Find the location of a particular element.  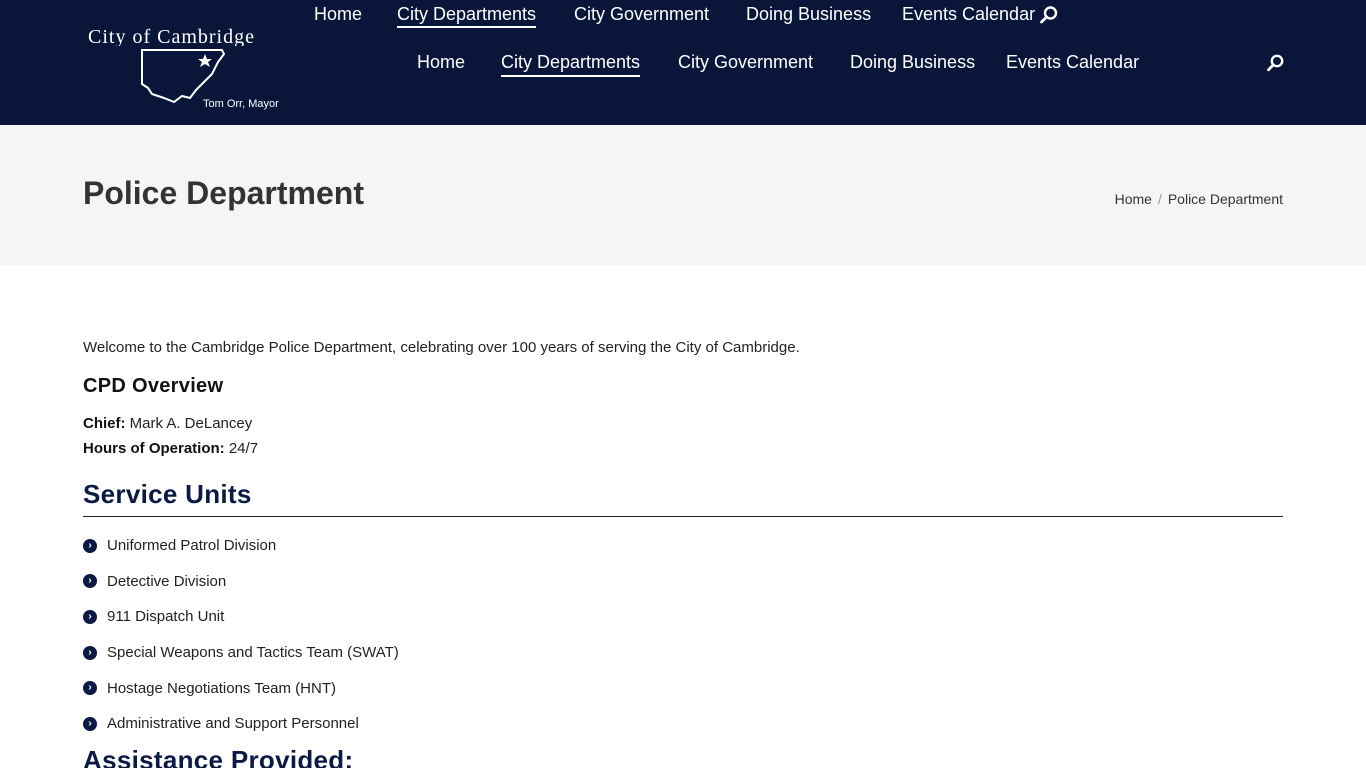

list-item: › Uniformed Patrol Division is located at coordinates (683, 546).